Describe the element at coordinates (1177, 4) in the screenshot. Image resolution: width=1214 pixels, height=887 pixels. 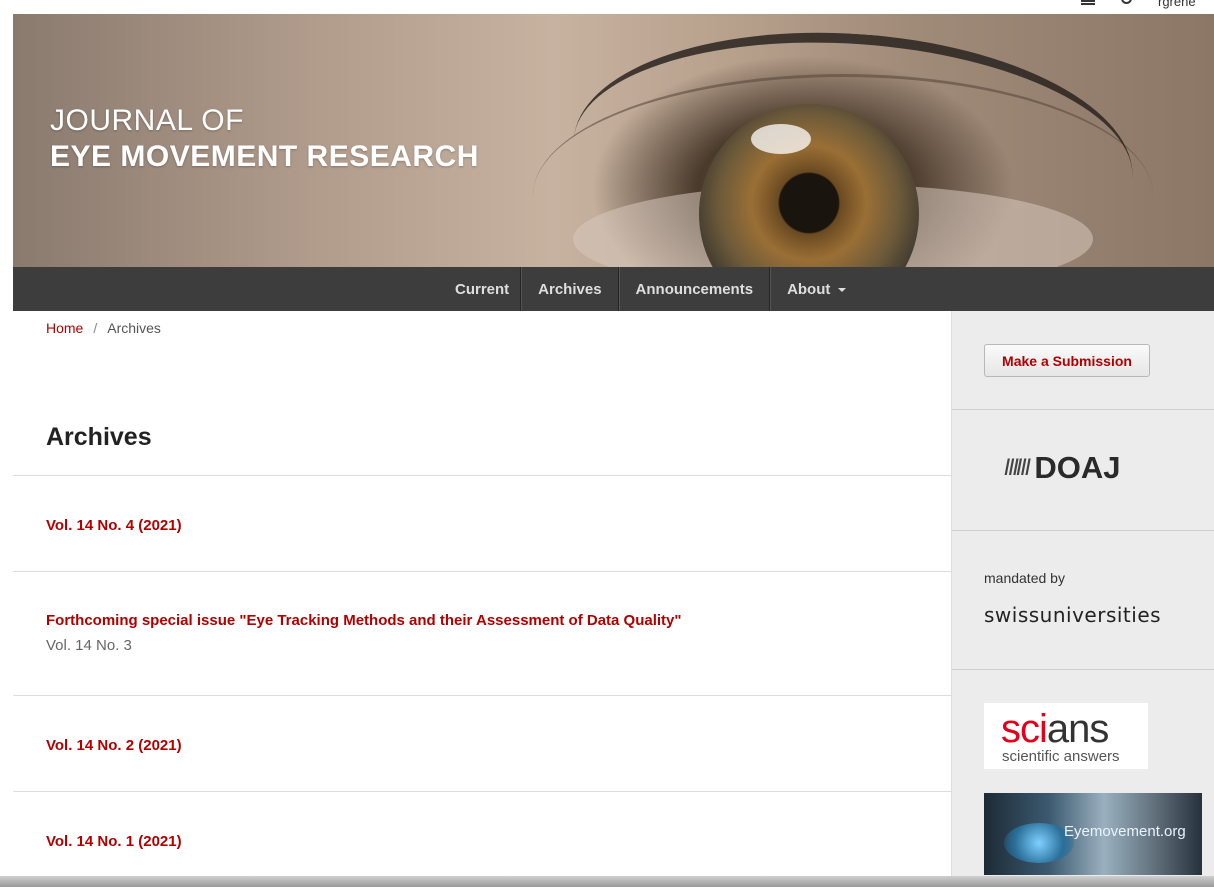
I see `user-menu-link: rgrene` at that location.